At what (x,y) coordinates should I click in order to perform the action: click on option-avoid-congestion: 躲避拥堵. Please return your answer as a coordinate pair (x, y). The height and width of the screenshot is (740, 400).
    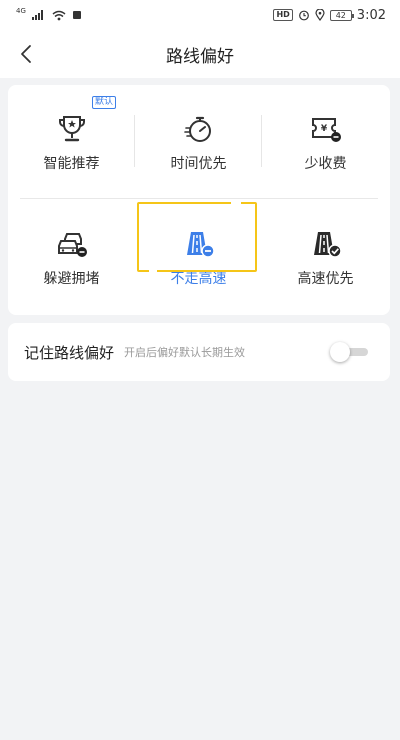
    Looking at the image, I should click on (71, 252).